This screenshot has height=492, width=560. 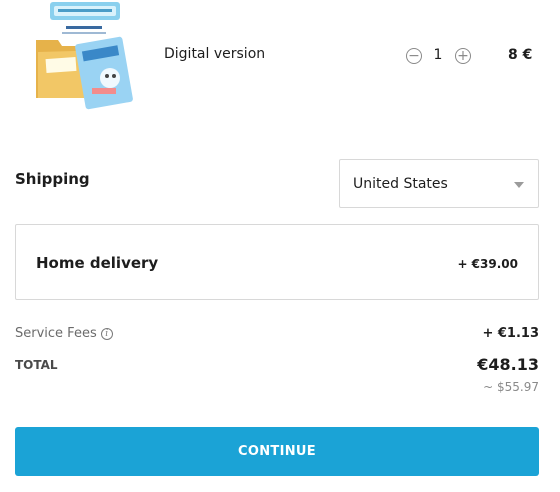 What do you see at coordinates (520, 55) in the screenshot?
I see `item-price: 8 €` at bounding box center [520, 55].